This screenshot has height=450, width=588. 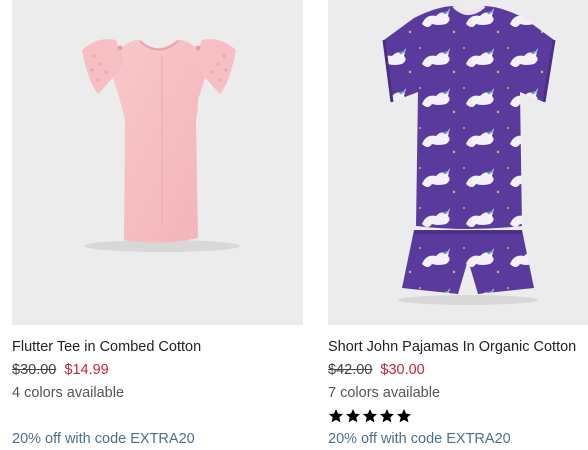 I want to click on sale-price: $30.00, so click(x=402, y=370).